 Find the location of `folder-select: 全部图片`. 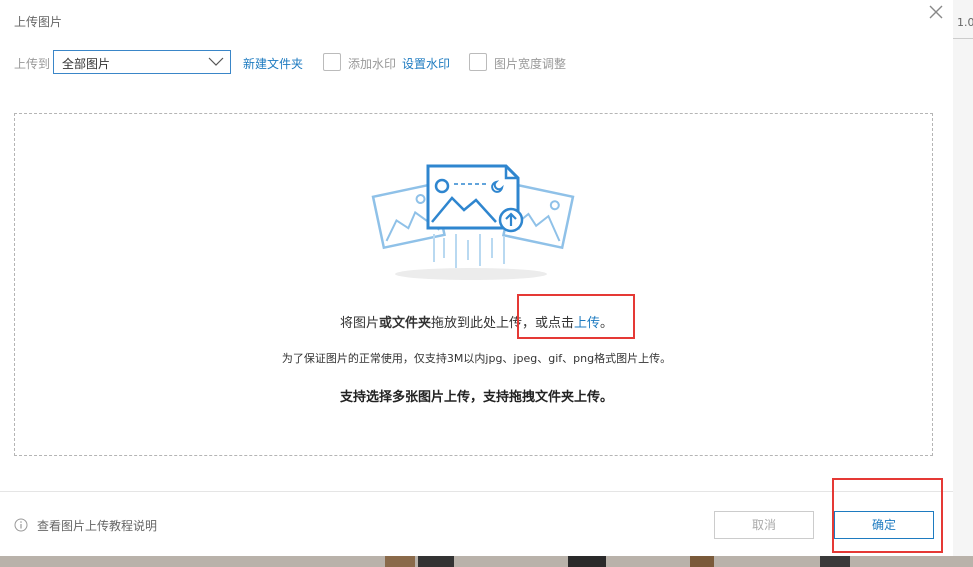

folder-select: 全部图片 is located at coordinates (142, 62).